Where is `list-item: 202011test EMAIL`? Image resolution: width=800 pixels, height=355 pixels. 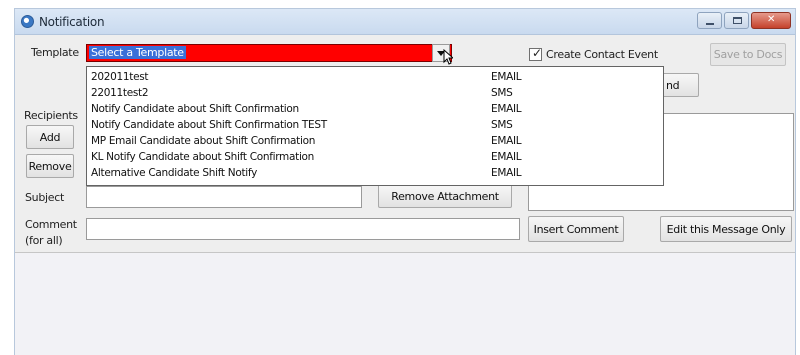 list-item: 202011test EMAIL is located at coordinates (375, 77).